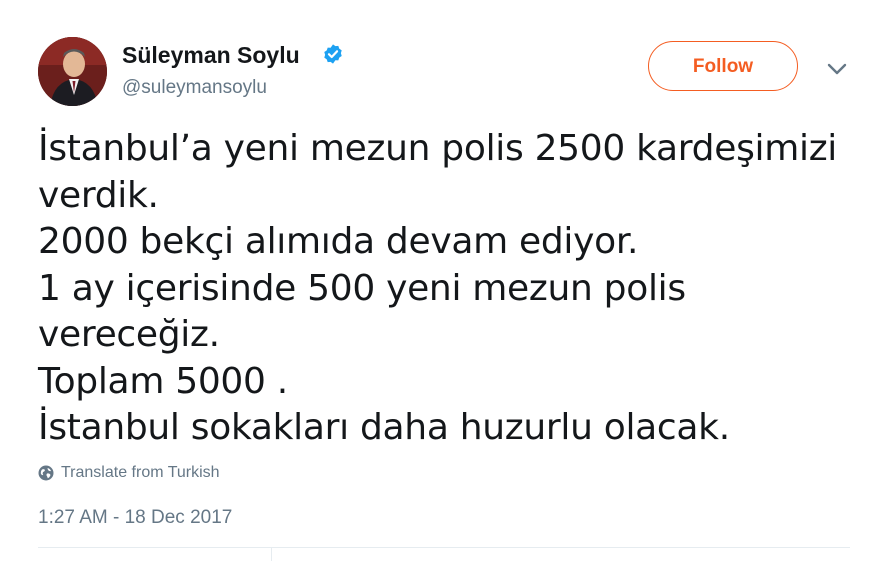 The height and width of the screenshot is (561, 890). I want to click on tweet-timestamp: 1:27 AM - 18 Dec 2017, so click(135, 518).